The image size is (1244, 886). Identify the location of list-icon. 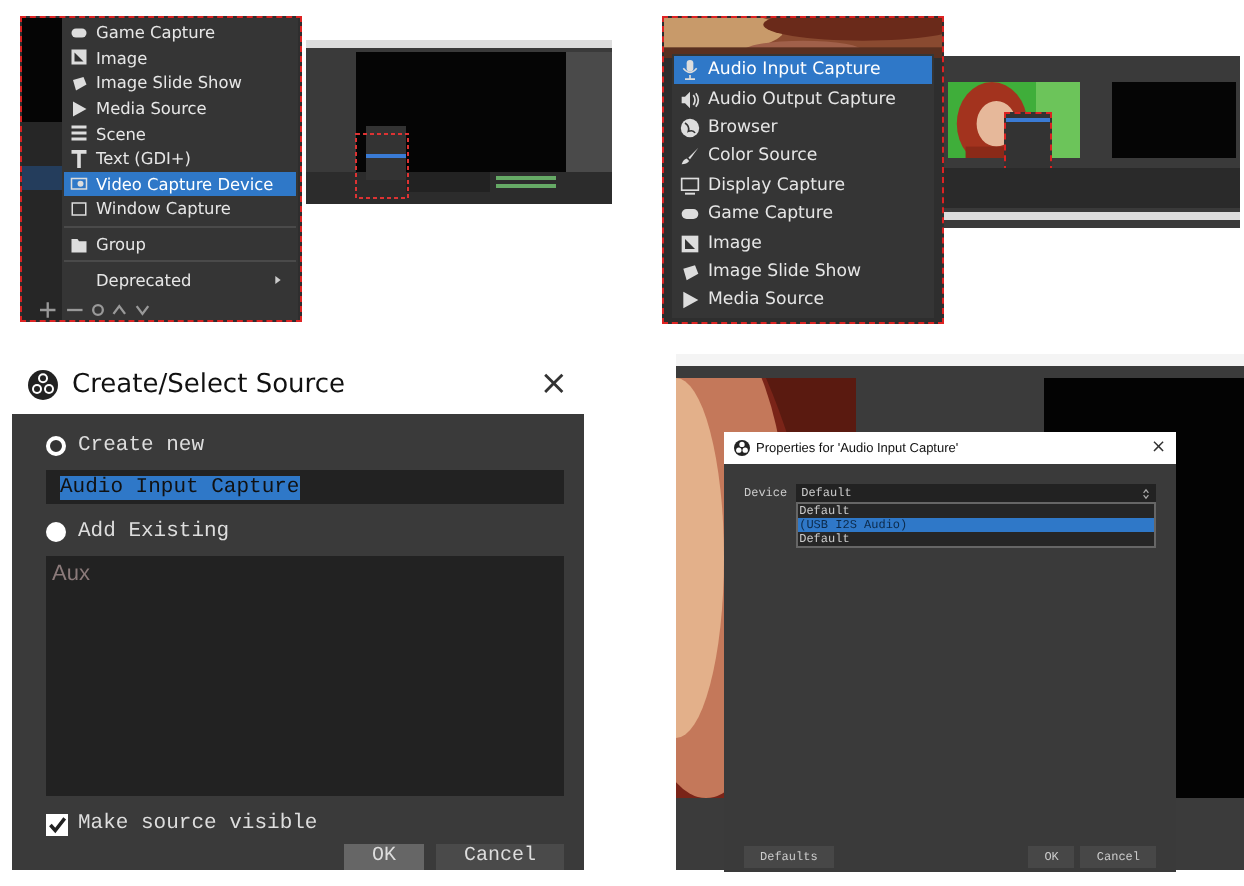
(79, 133).